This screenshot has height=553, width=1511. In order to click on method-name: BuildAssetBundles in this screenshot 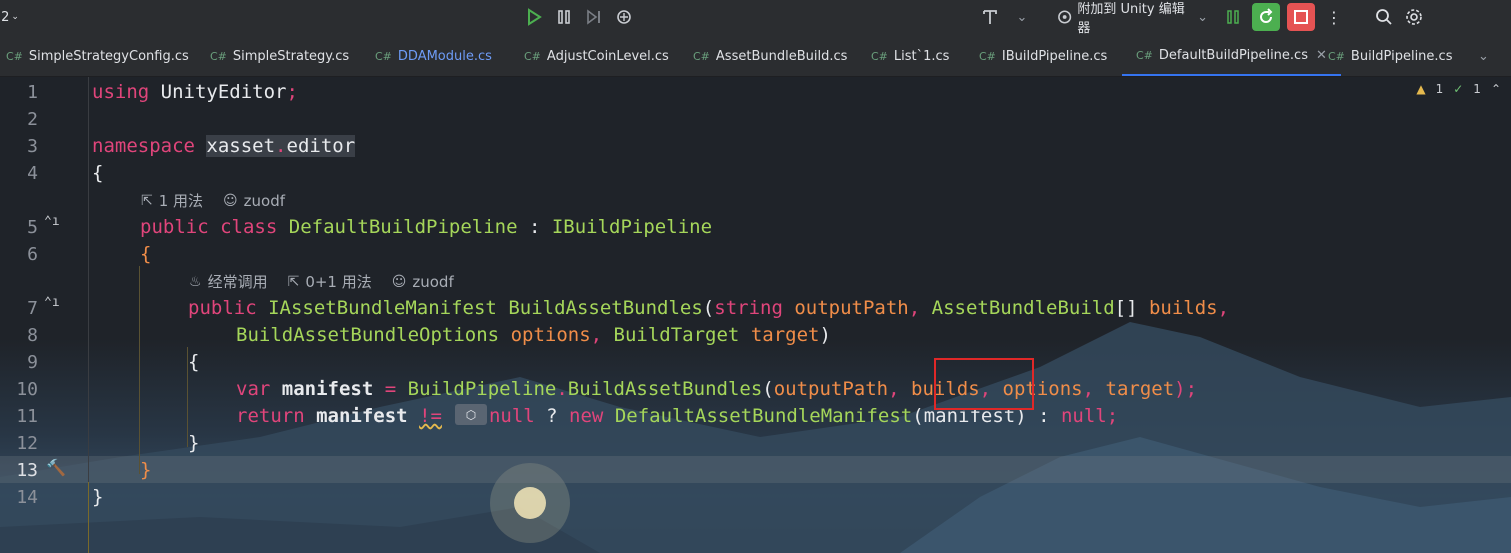, I will do `click(665, 389)`.